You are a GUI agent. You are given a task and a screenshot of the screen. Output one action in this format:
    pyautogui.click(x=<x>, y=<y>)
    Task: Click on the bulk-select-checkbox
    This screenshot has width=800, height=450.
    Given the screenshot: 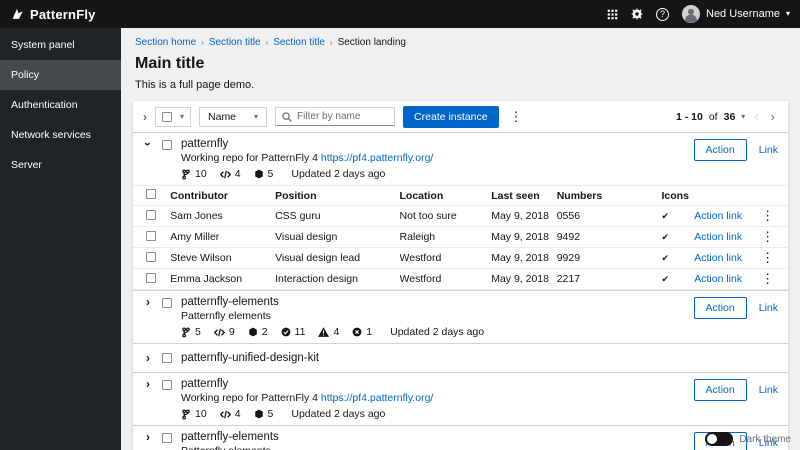 What is the action you would take?
    pyautogui.click(x=167, y=116)
    